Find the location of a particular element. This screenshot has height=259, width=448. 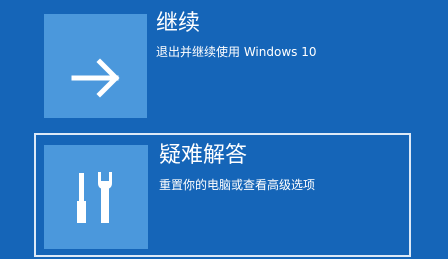

continue-tile is located at coordinates (95, 66).